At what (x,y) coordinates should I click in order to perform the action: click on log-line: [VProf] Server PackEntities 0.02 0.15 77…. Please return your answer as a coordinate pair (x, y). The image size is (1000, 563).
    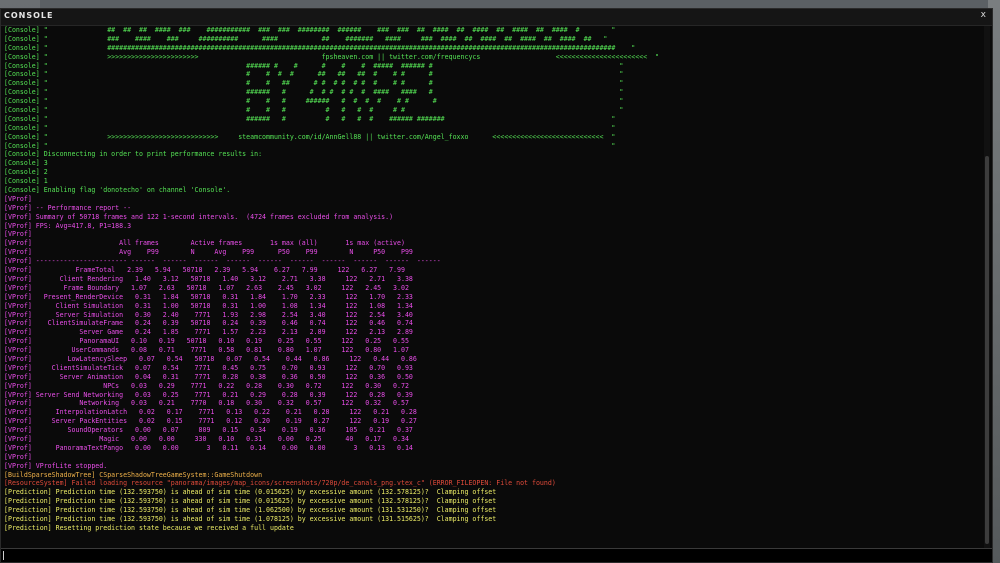
    Looking at the image, I should click on (210, 421).